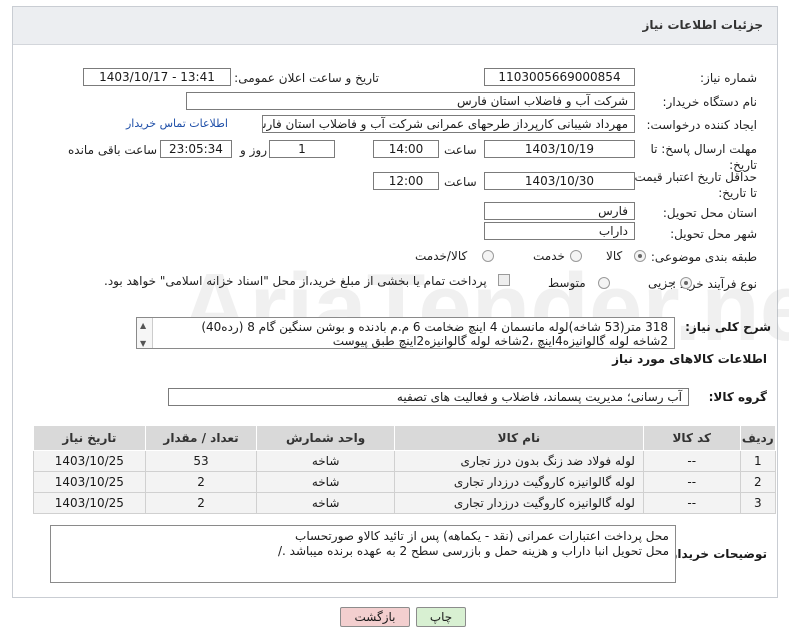 This screenshot has height=642, width=789. What do you see at coordinates (89, 438) in the screenshot?
I see `col-date-header: تاریخ نیاز` at bounding box center [89, 438].